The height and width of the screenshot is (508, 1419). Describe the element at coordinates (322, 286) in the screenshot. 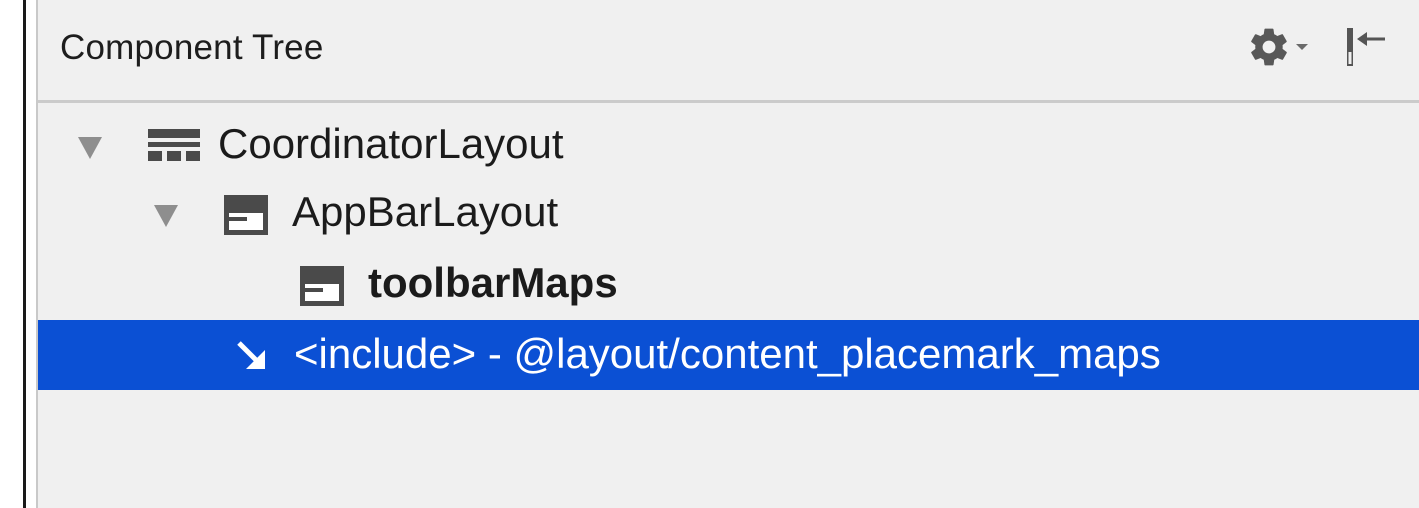

I see `toolbar-icon` at that location.